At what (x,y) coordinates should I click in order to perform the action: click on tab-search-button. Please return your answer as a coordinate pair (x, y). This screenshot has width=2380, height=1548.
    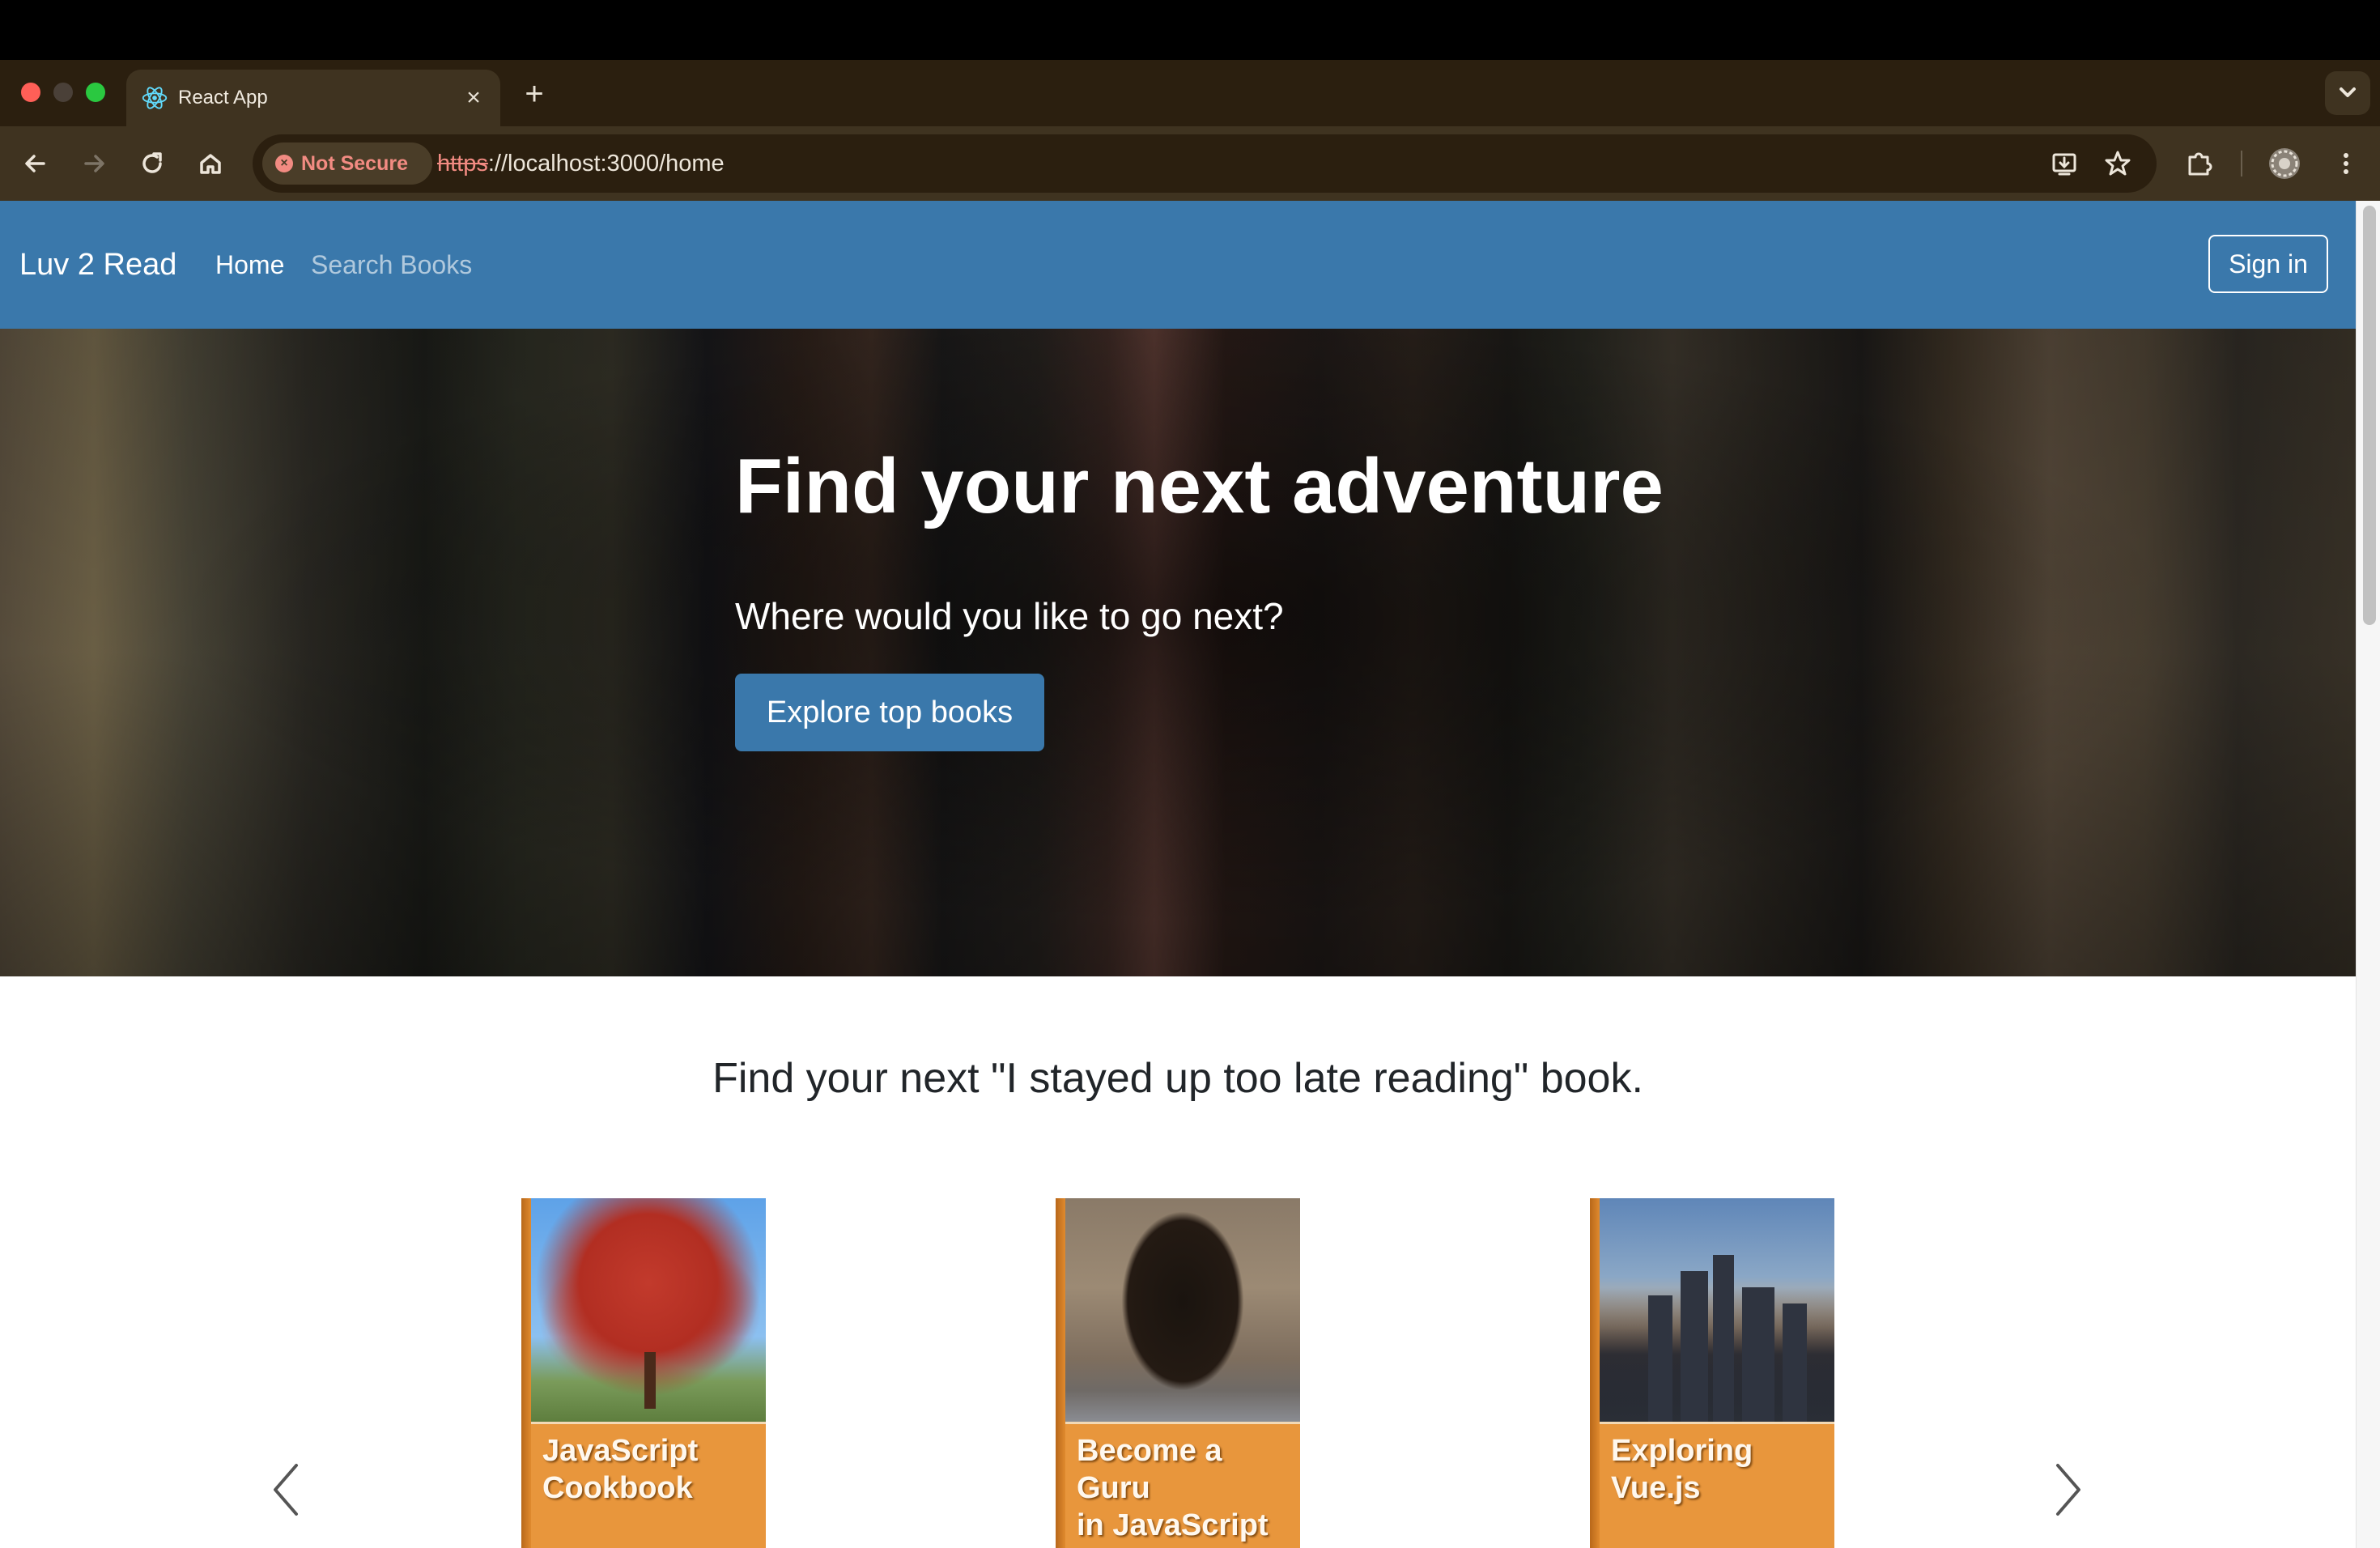
    Looking at the image, I should click on (2347, 93).